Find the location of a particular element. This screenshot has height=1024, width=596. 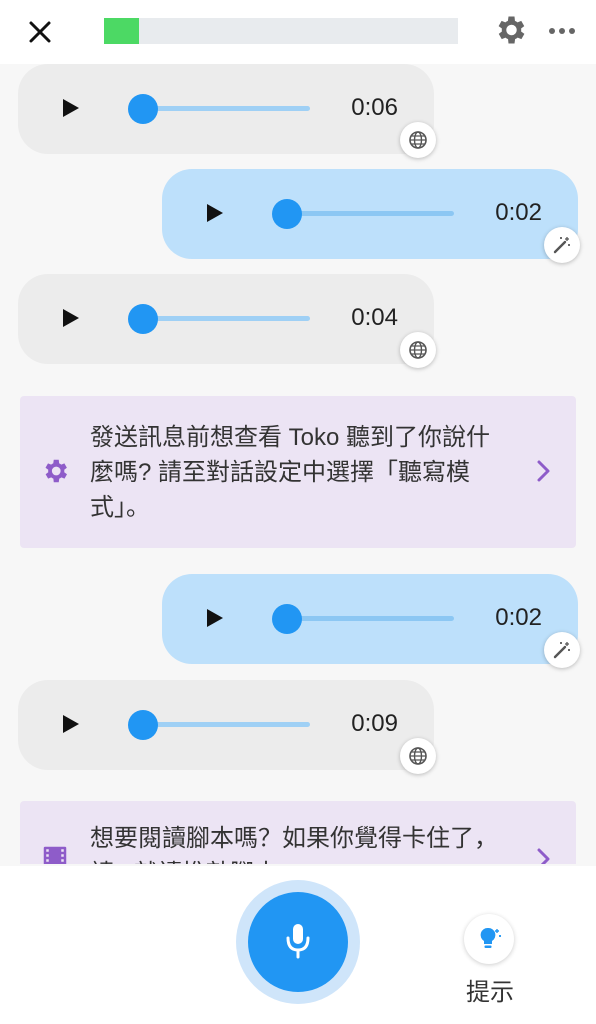

top-bar is located at coordinates (298, 32).